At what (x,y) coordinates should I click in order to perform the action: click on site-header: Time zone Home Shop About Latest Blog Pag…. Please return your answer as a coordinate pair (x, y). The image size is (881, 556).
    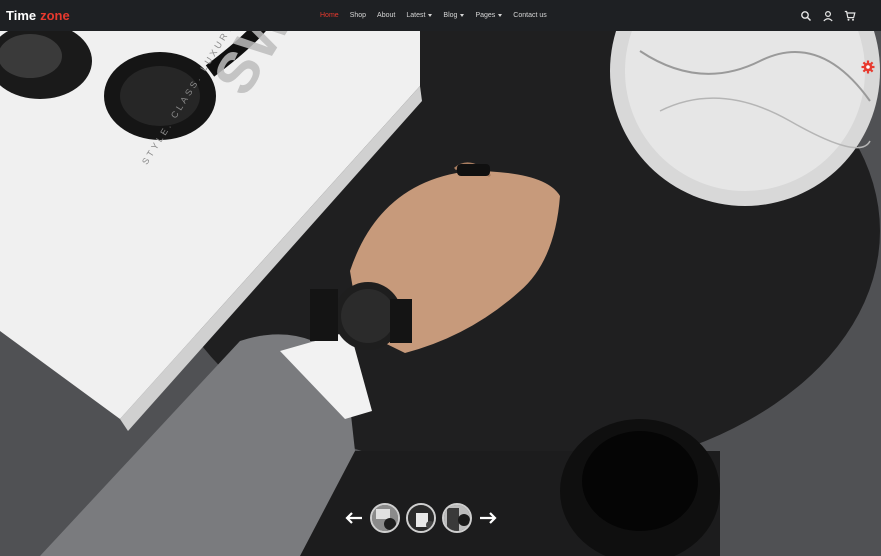
    Looking at the image, I should click on (440, 15).